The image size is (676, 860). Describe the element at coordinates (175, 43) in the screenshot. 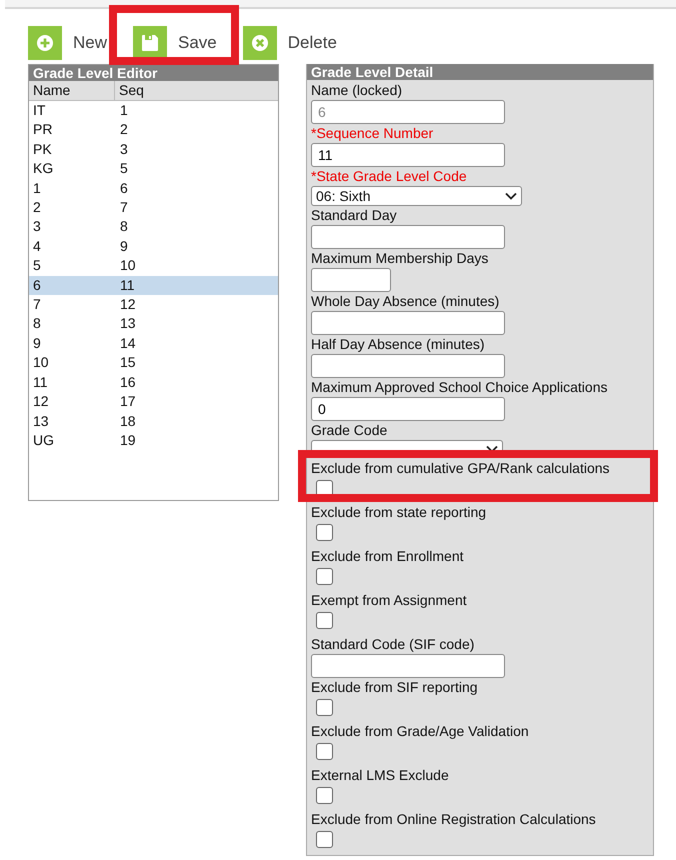

I see `save-button: Save` at that location.